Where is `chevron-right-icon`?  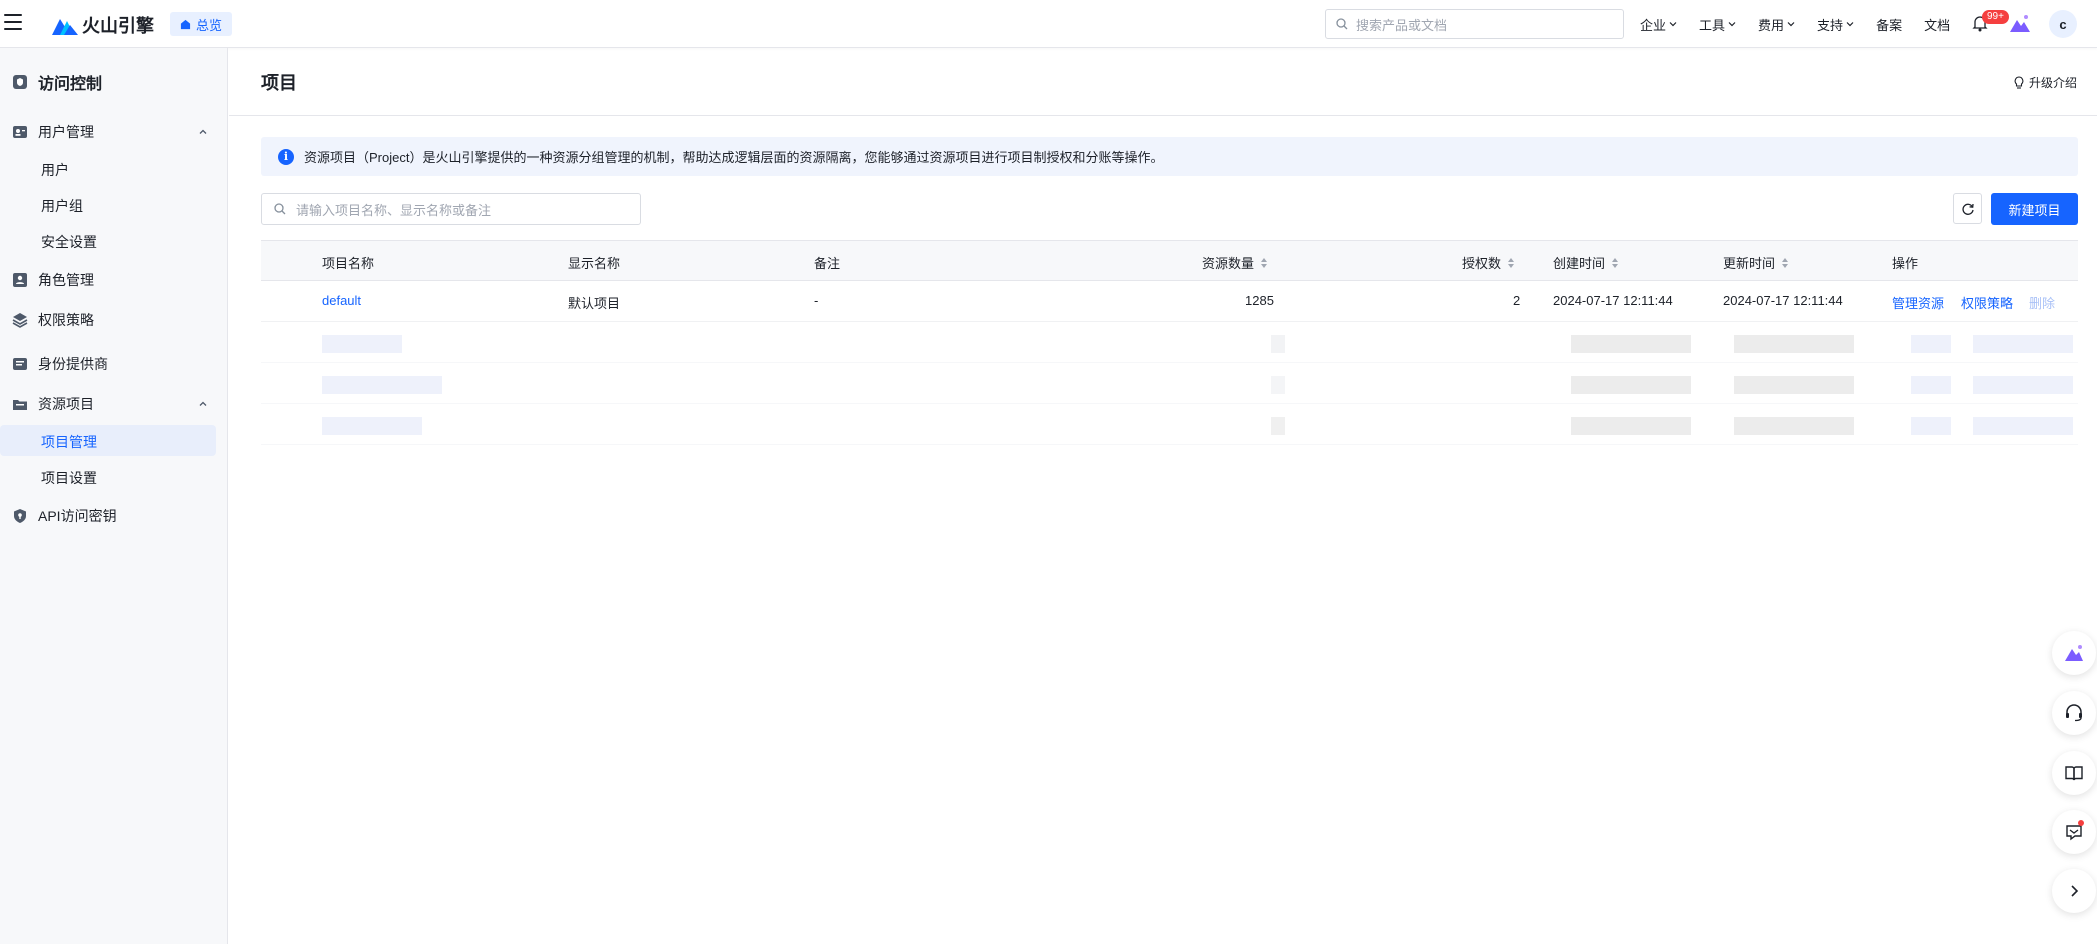
chevron-right-icon is located at coordinates (2075, 891).